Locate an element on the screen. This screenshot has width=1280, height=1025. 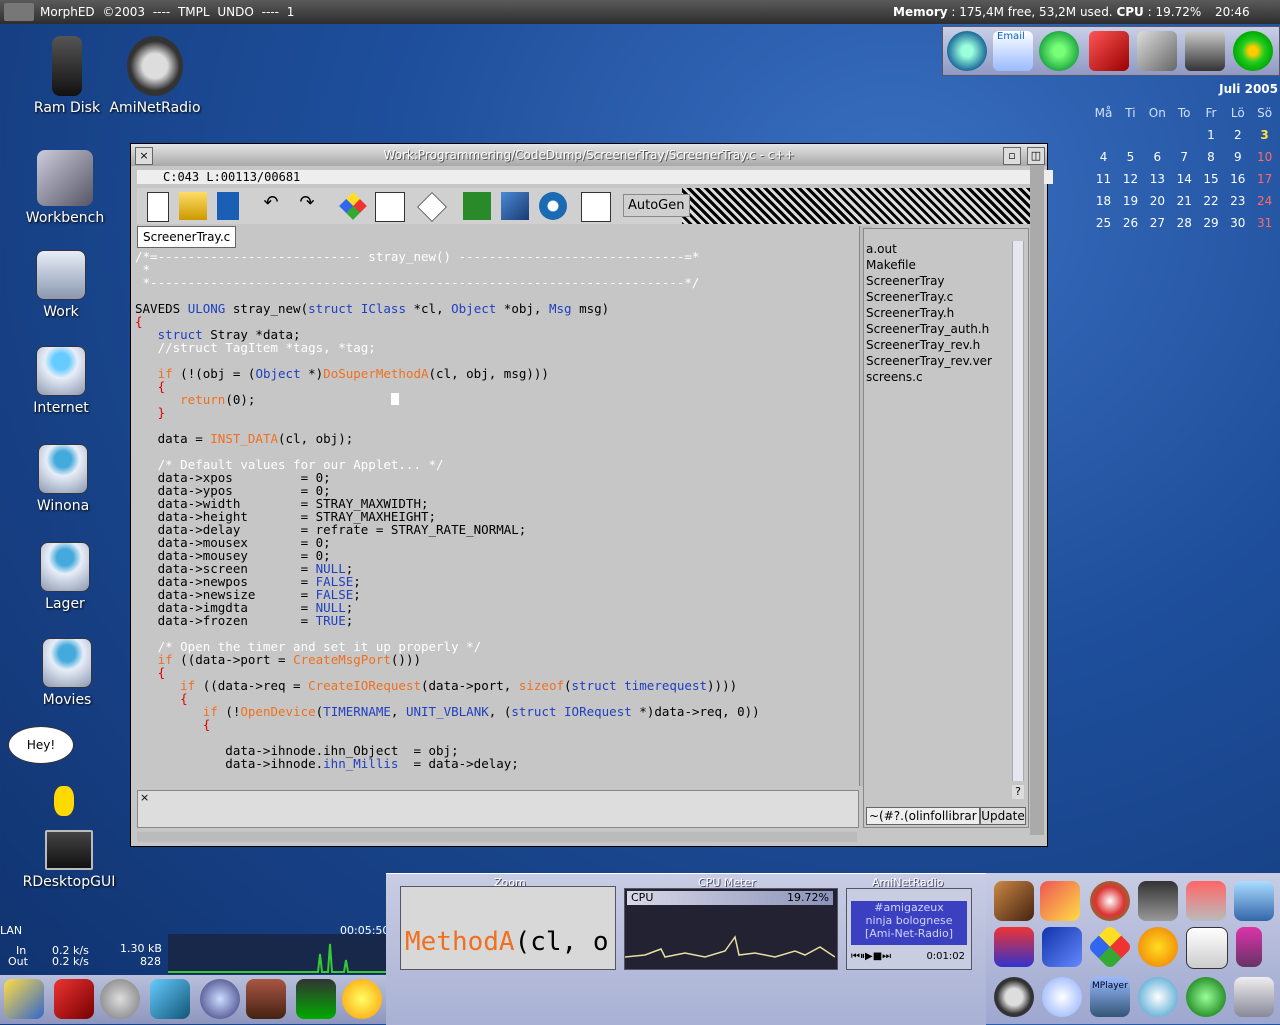
news-icon is located at coordinates (1205, 51).